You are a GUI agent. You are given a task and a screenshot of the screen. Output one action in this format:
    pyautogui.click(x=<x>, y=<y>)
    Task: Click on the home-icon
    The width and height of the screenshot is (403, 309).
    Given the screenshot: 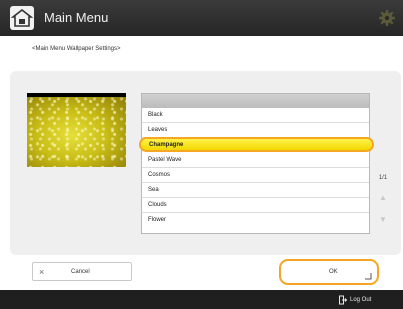 What is the action you would take?
    pyautogui.click(x=22, y=17)
    